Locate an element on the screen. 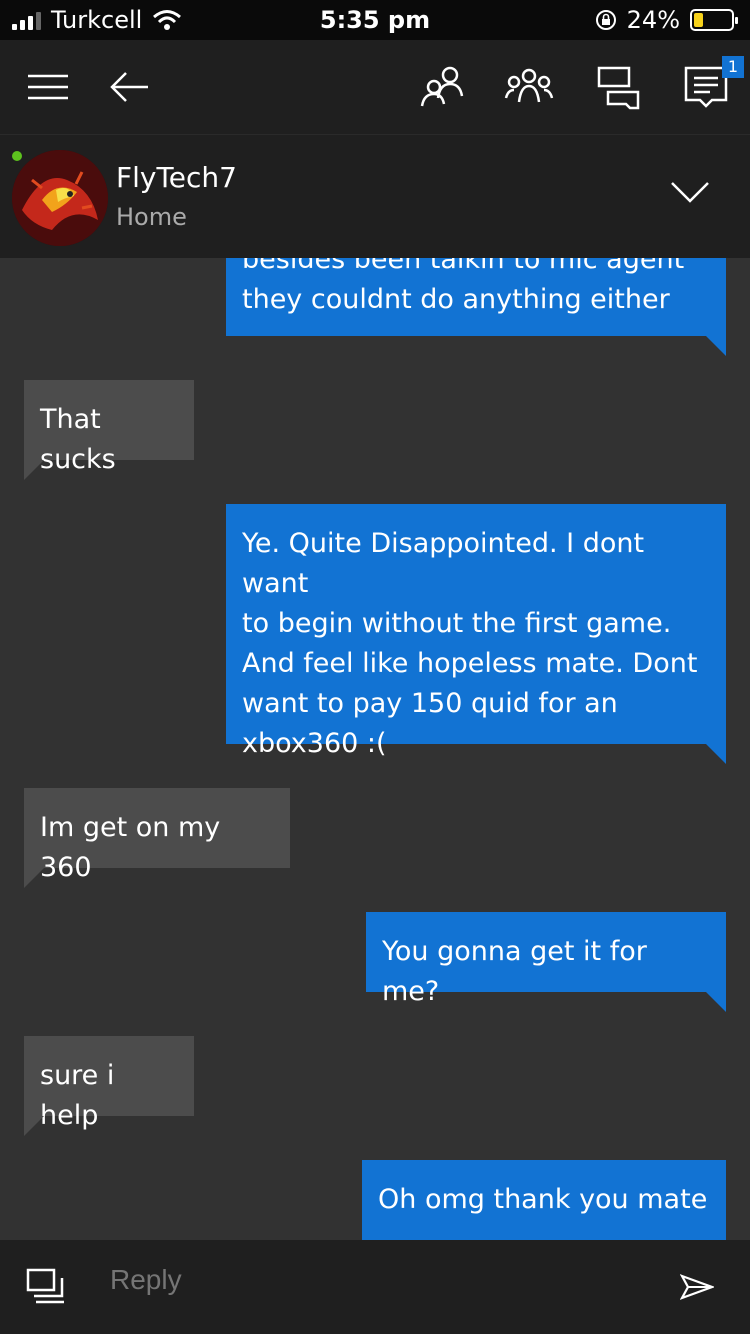 Image resolution: width=750 pixels, height=1334 pixels. message-bubble-incoming: Im get on my 360 is located at coordinates (157, 835).